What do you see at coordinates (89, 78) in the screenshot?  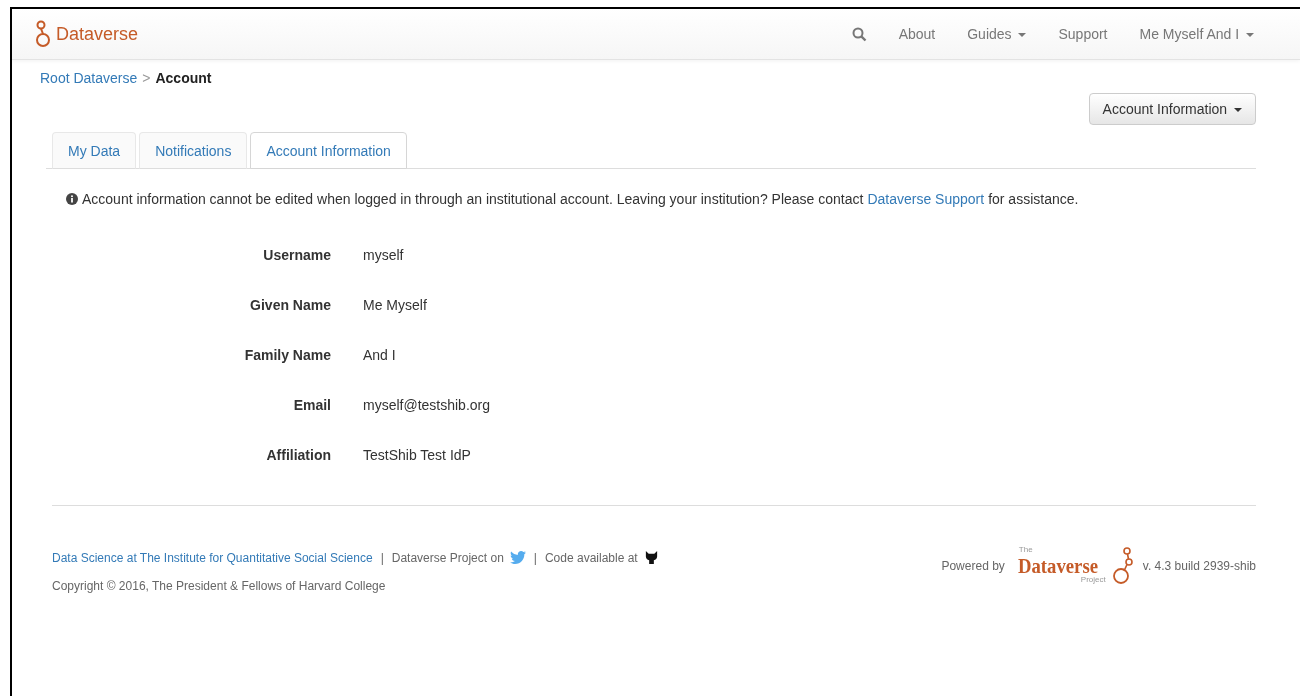 I see `breadcrumb-link: Root Dataverse` at bounding box center [89, 78].